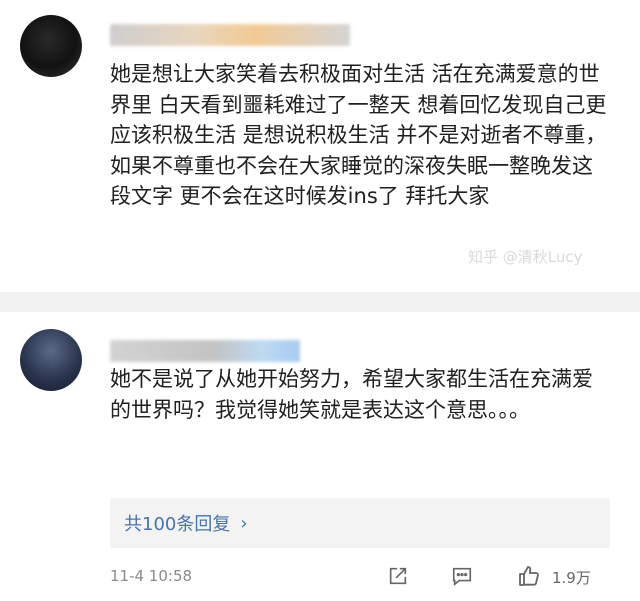 The height and width of the screenshot is (601, 640). I want to click on comment-button, so click(462, 576).